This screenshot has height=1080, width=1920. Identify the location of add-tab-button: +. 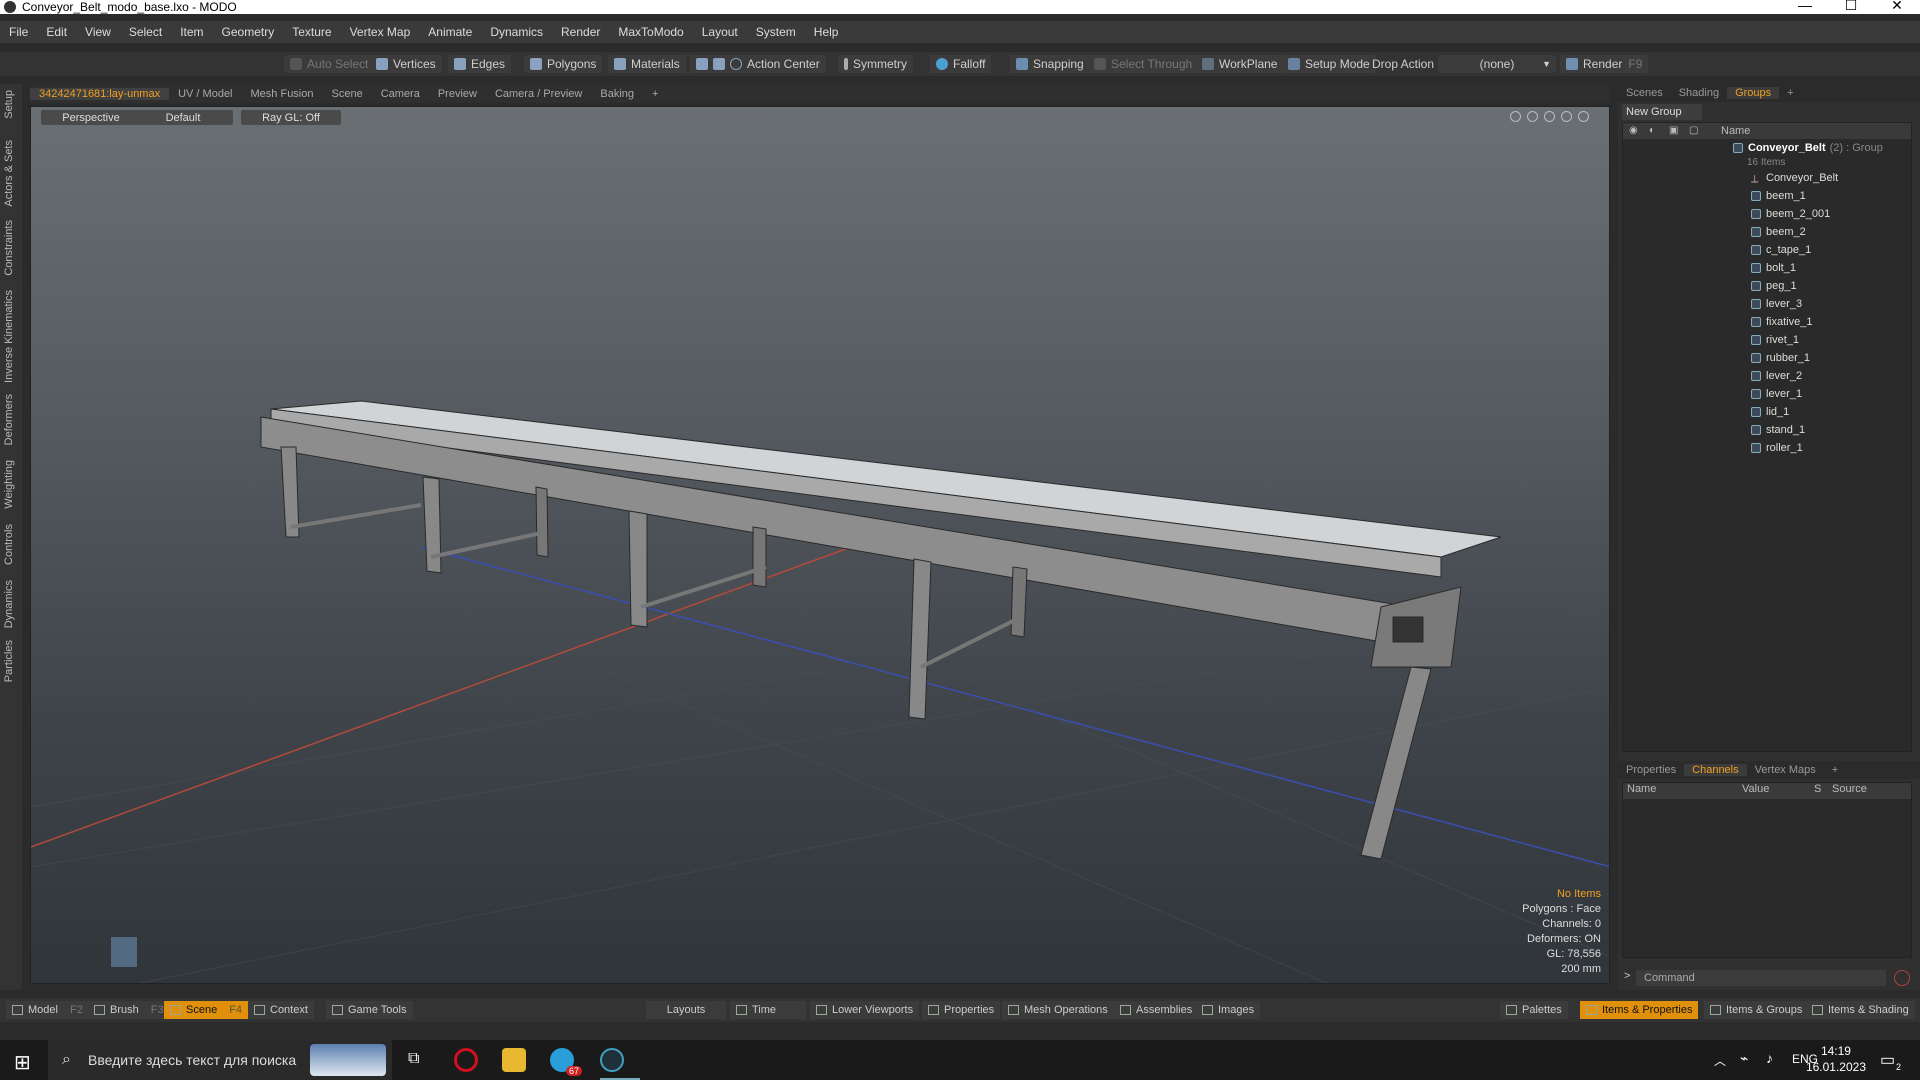
(655, 94).